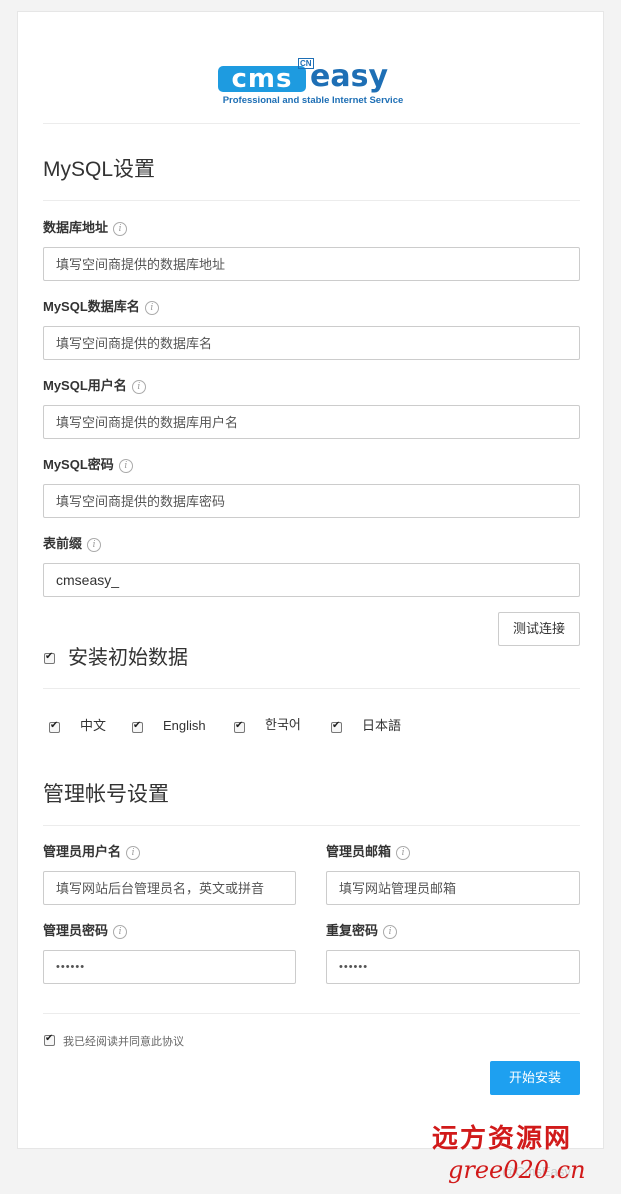 The height and width of the screenshot is (1194, 621). Describe the element at coordinates (311, 422) in the screenshot. I see `db-user-input` at that location.